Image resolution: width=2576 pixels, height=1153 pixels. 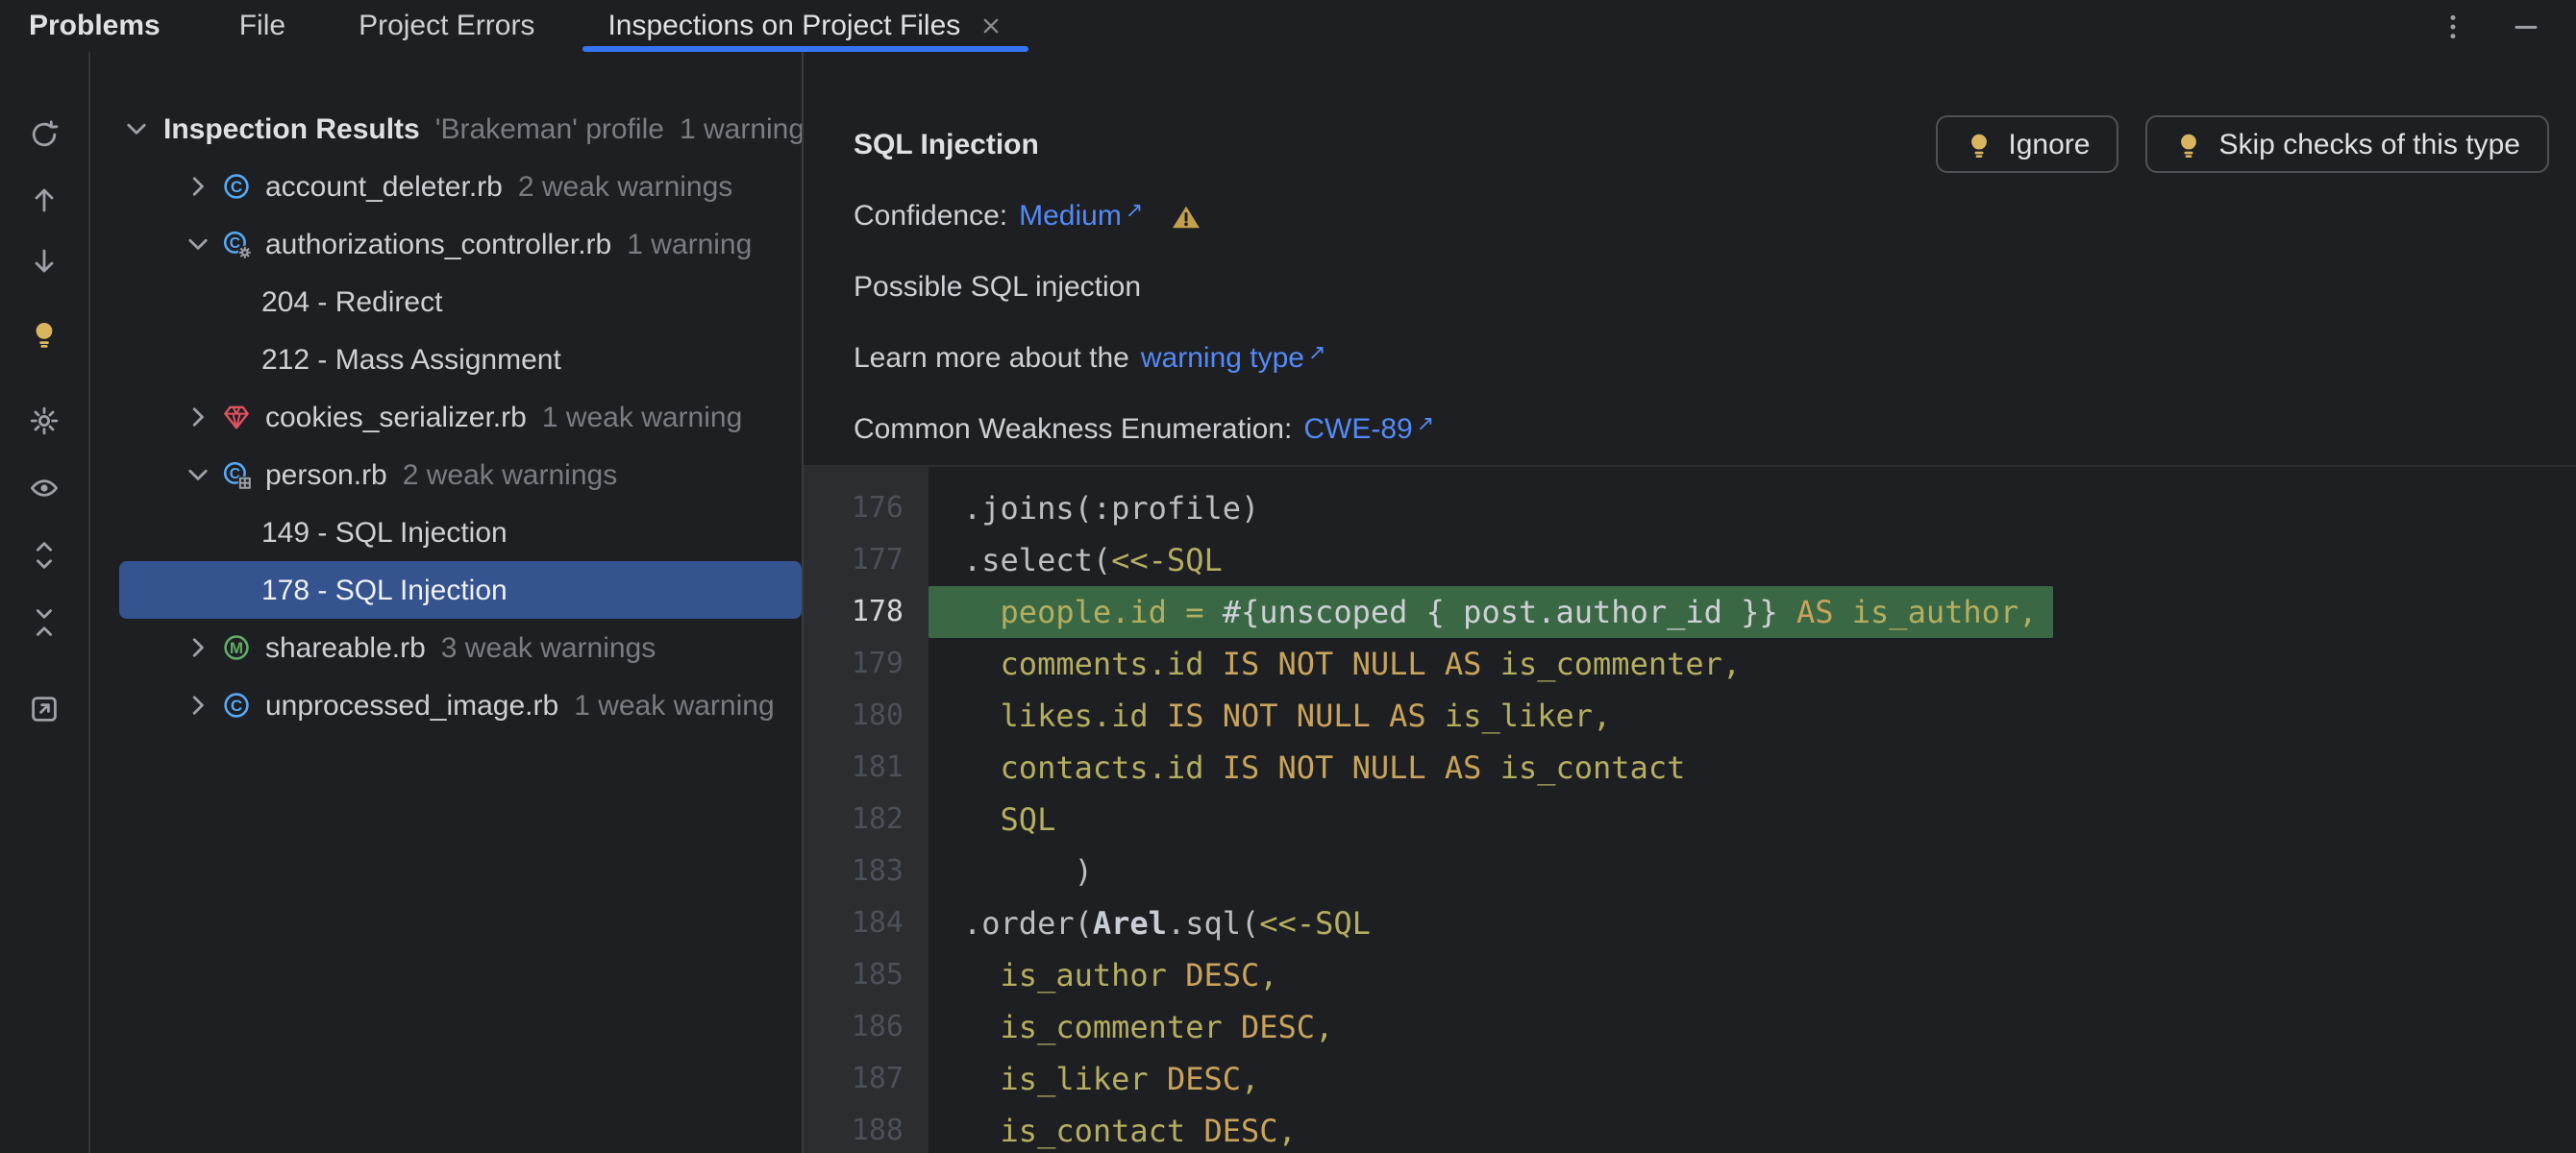 I want to click on code-line: 180 likes.id IS NOT NULL AS is_liker,, so click(x=1690, y=716).